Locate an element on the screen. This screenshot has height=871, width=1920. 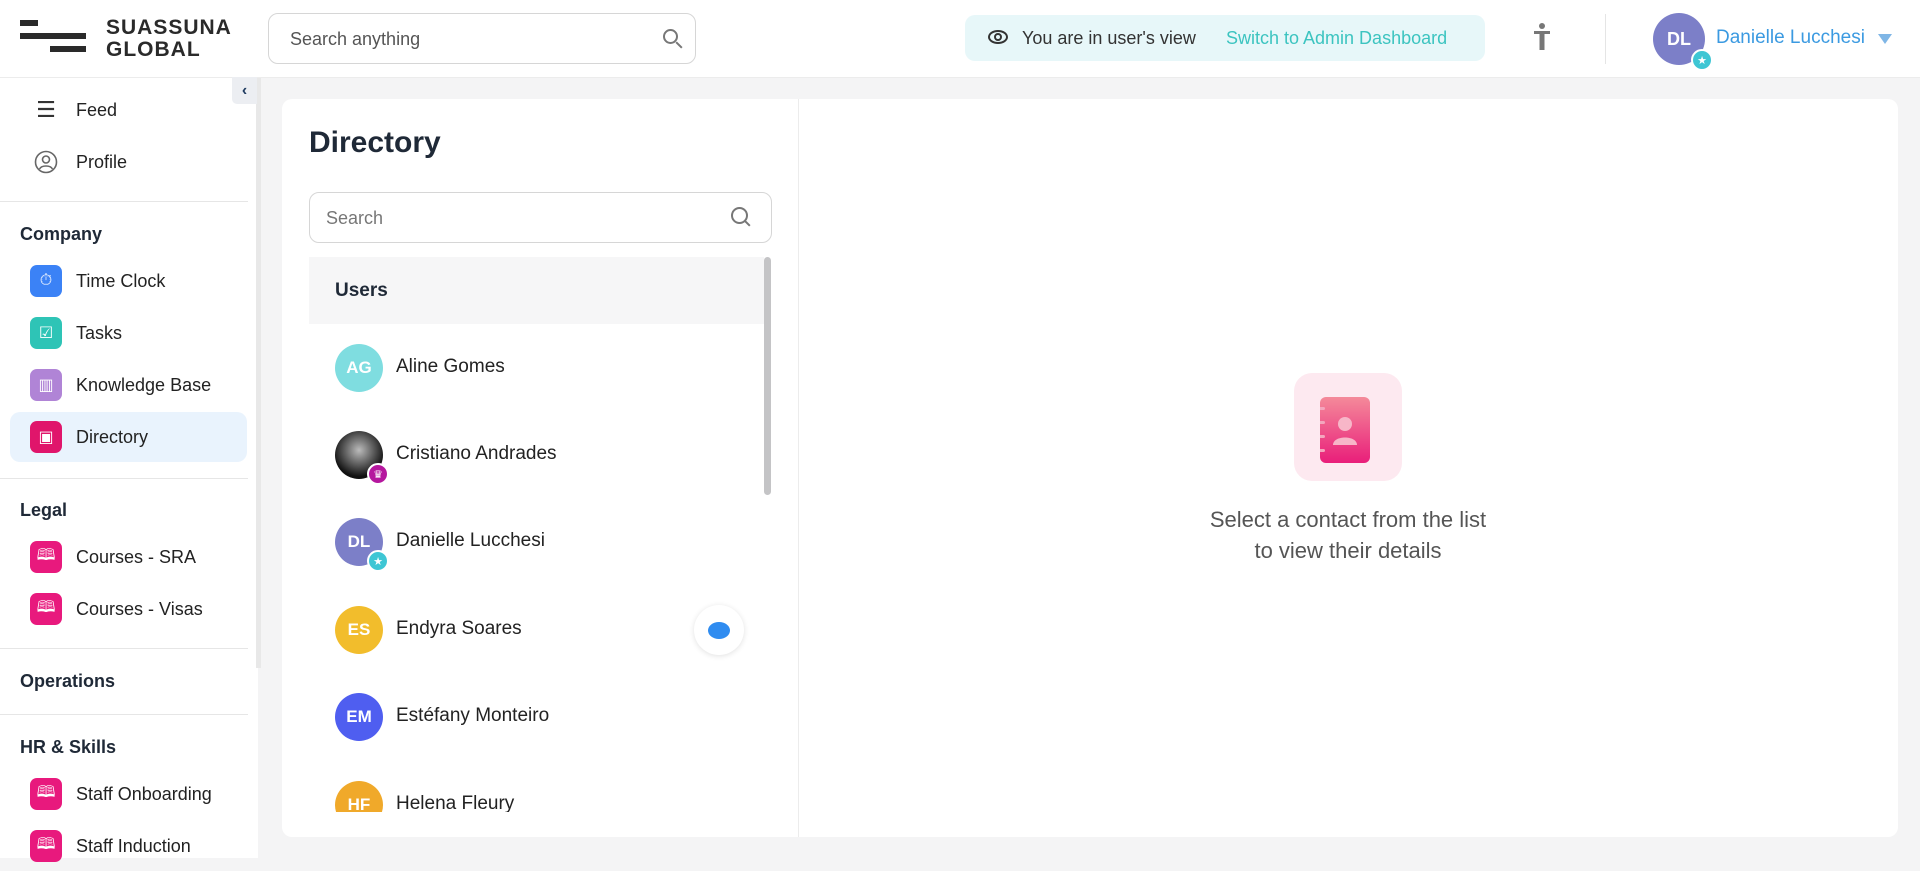
user-circle-icon is located at coordinates (46, 162).